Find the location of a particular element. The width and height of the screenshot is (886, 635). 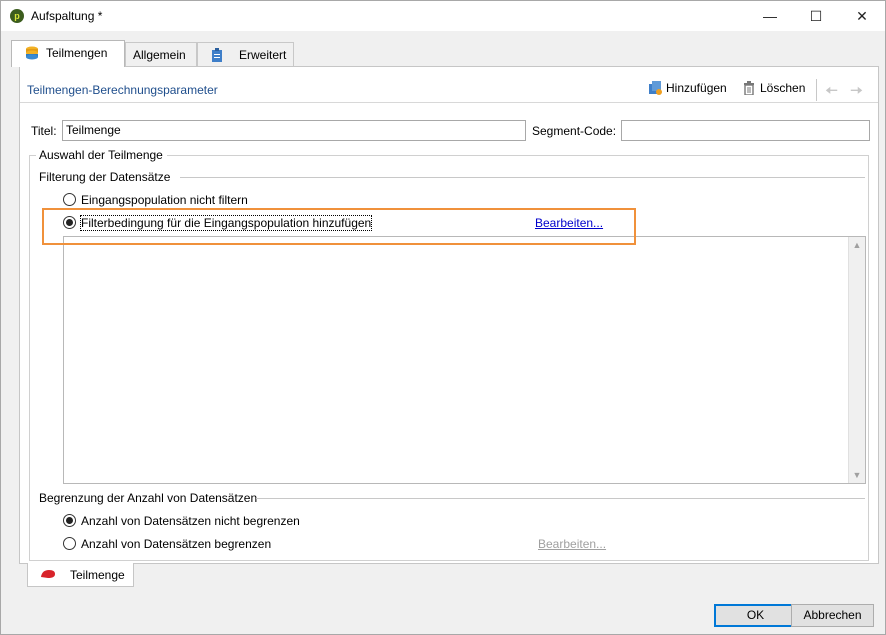

close-button: ✕ is located at coordinates (862, 16).